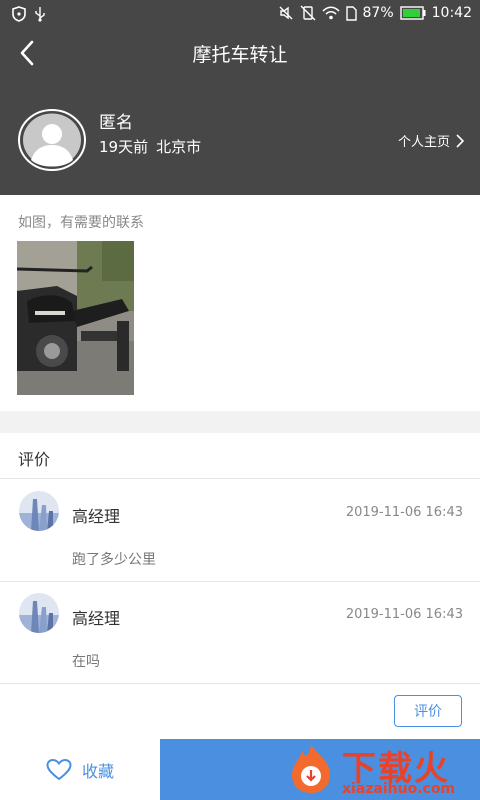  I want to click on comment-item: 高经理 2019-11-06 16:43 跑了多少公里, so click(240, 529).